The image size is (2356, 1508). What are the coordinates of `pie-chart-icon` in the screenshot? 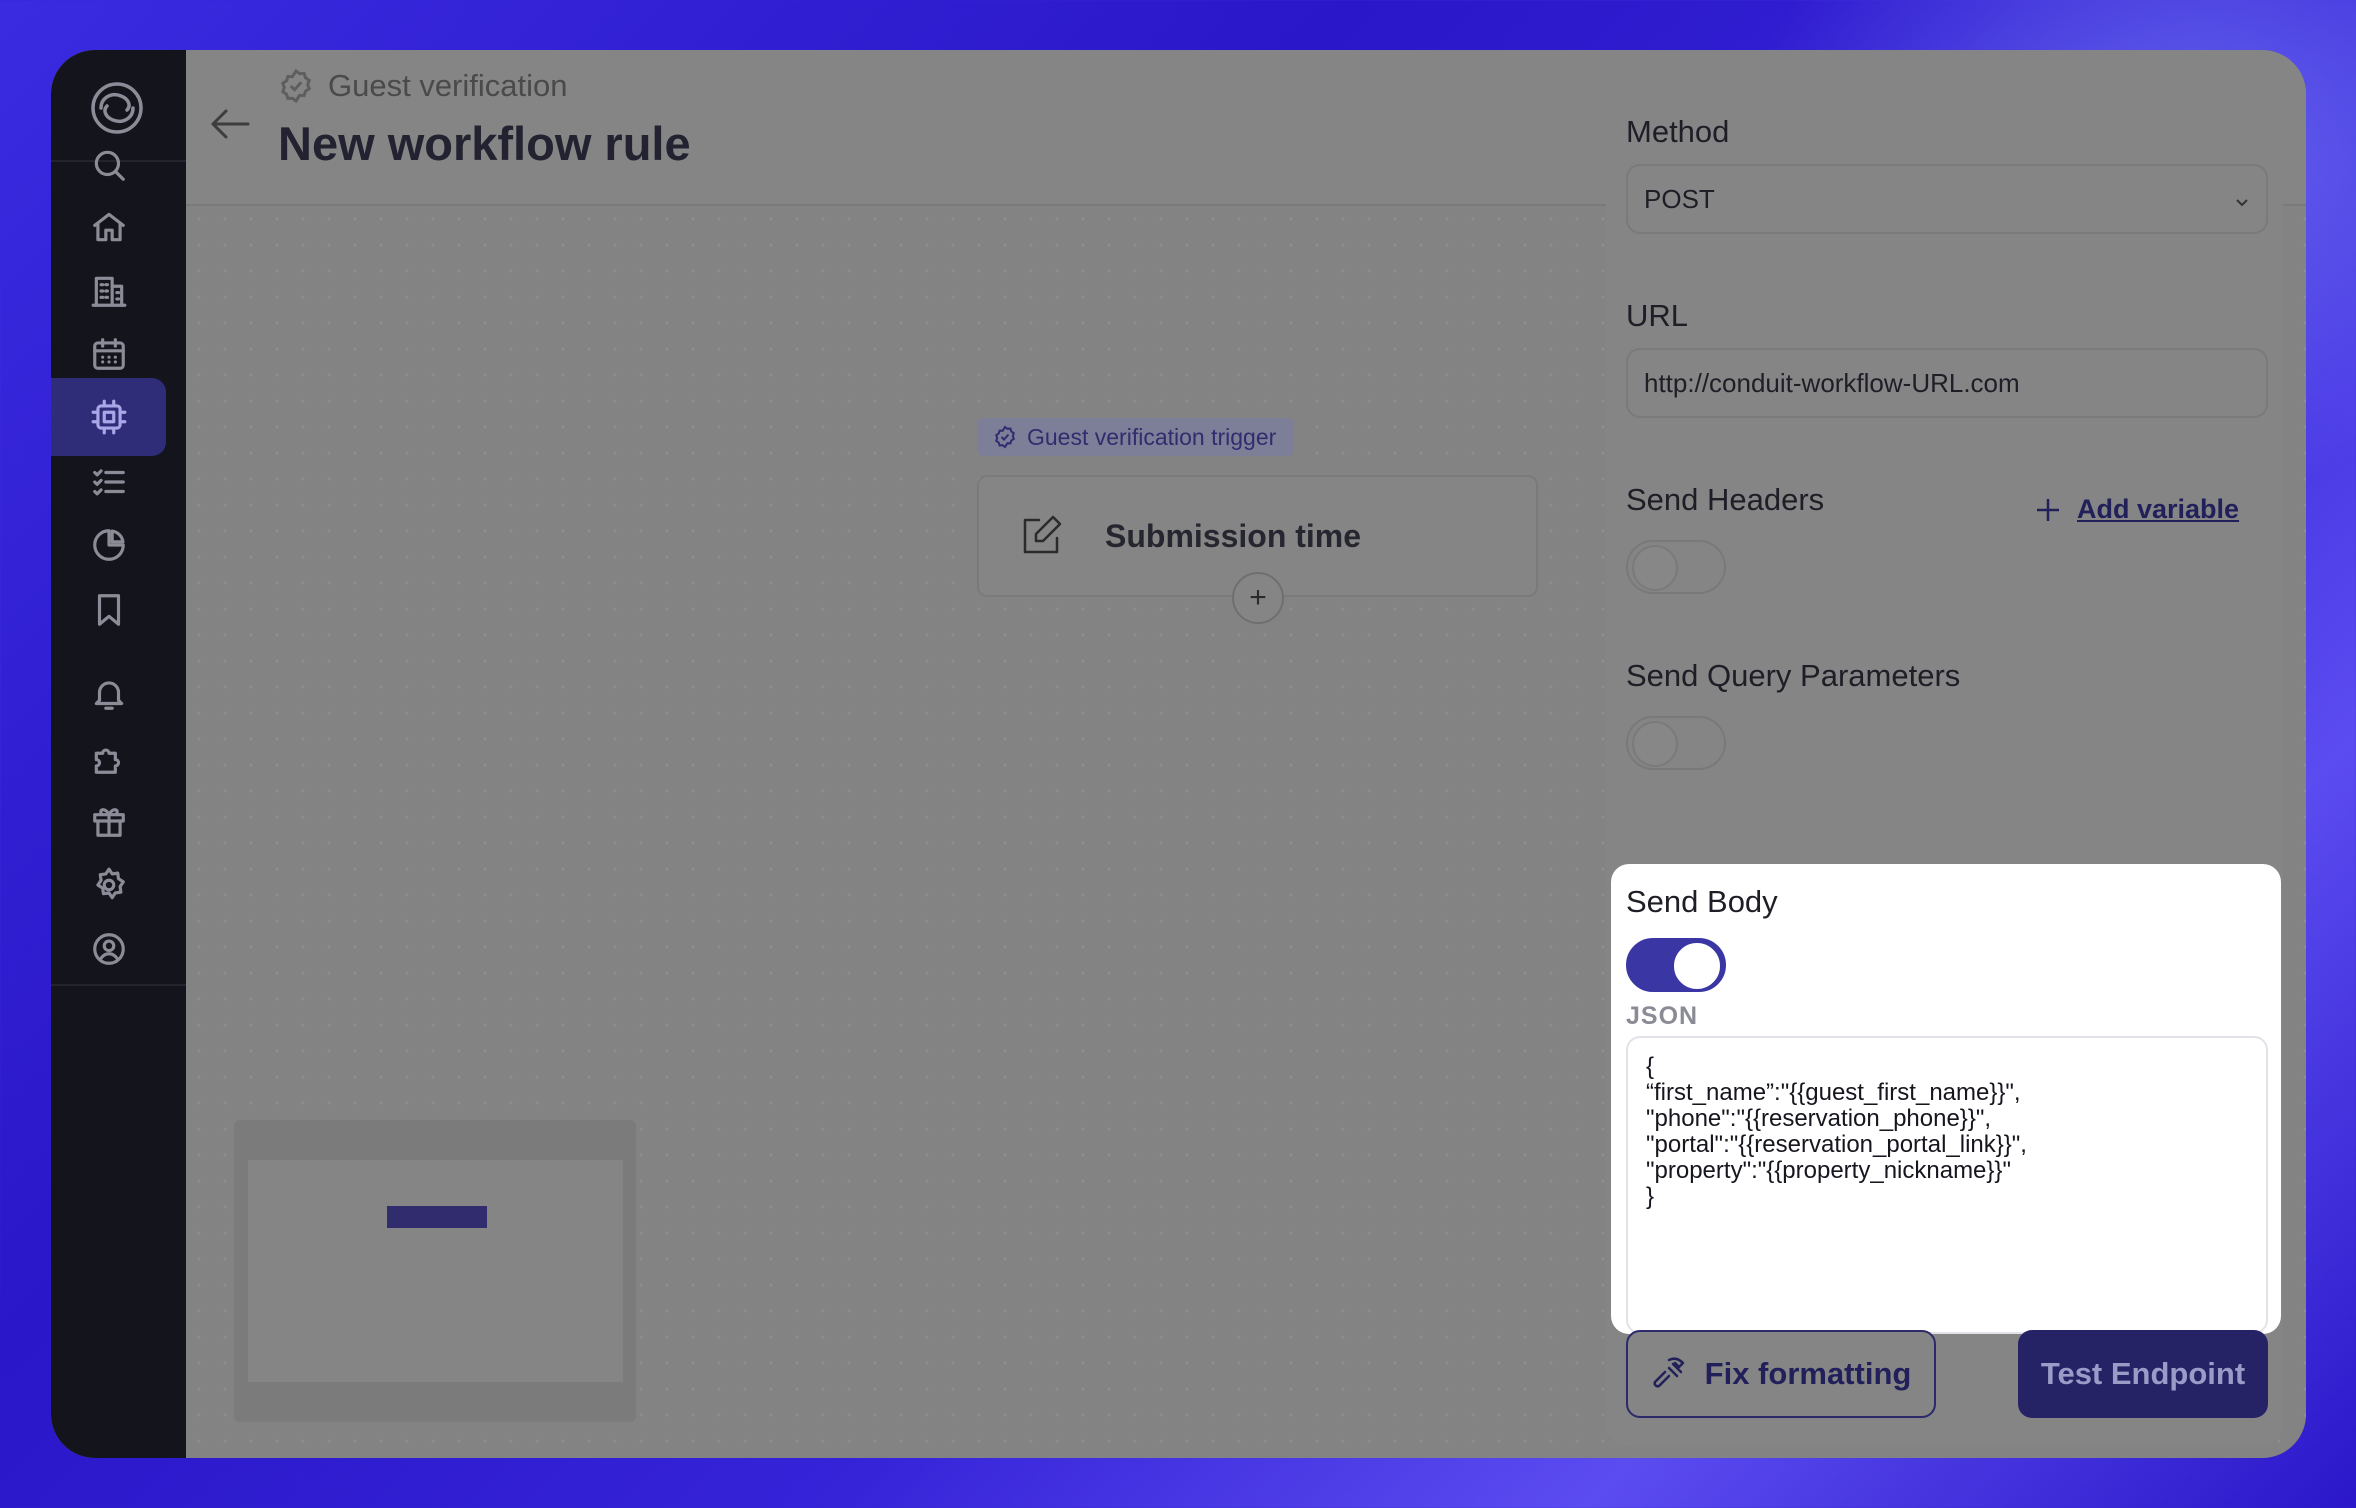 It's located at (108, 545).